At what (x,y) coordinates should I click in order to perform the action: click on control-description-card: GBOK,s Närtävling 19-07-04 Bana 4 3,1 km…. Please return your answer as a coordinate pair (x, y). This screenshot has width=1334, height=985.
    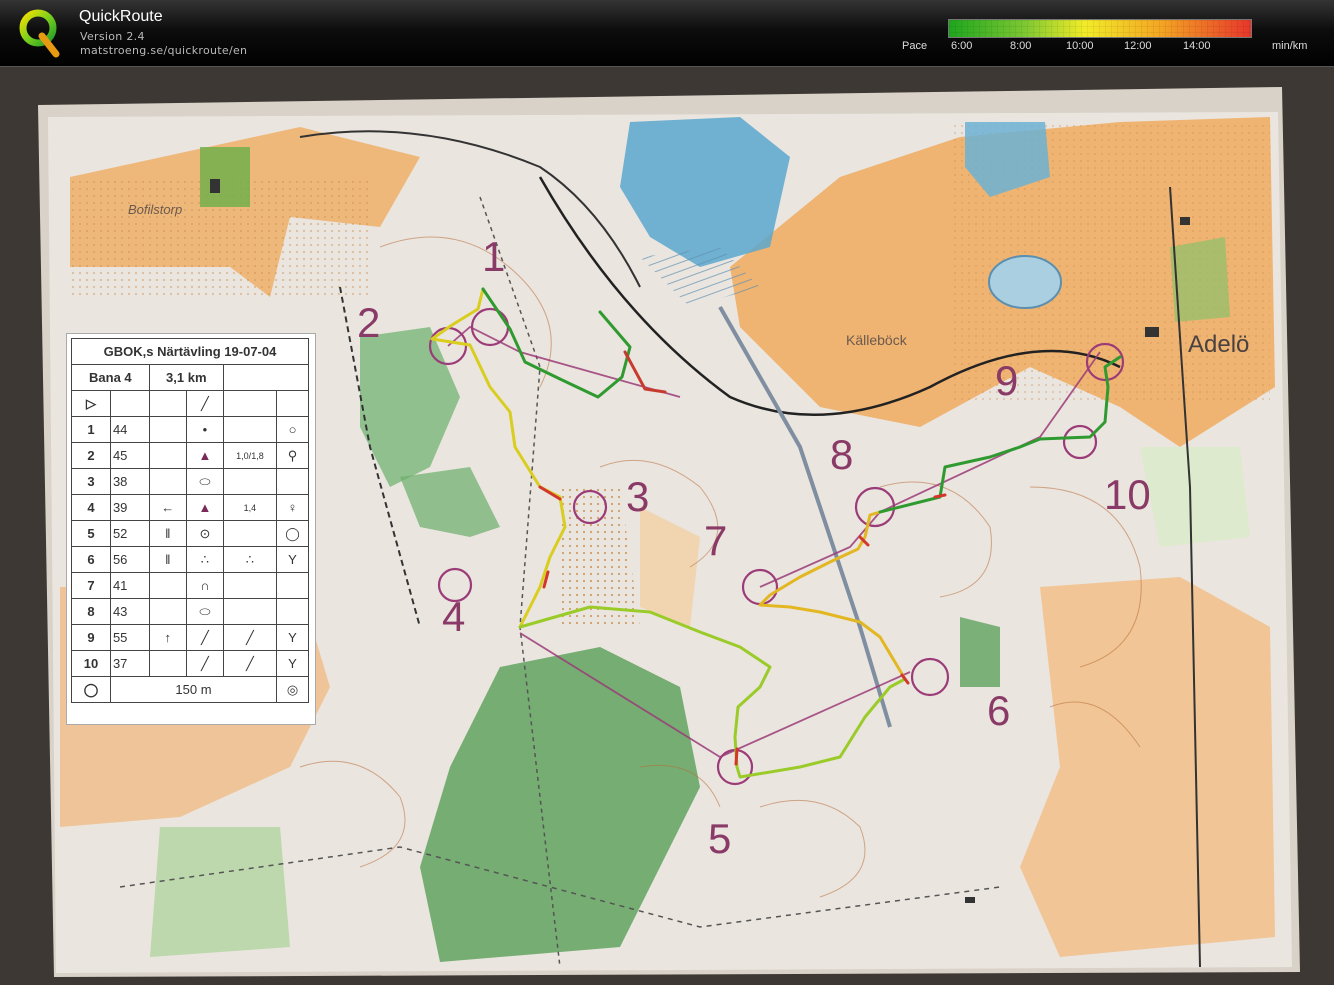
    Looking at the image, I should click on (191, 529).